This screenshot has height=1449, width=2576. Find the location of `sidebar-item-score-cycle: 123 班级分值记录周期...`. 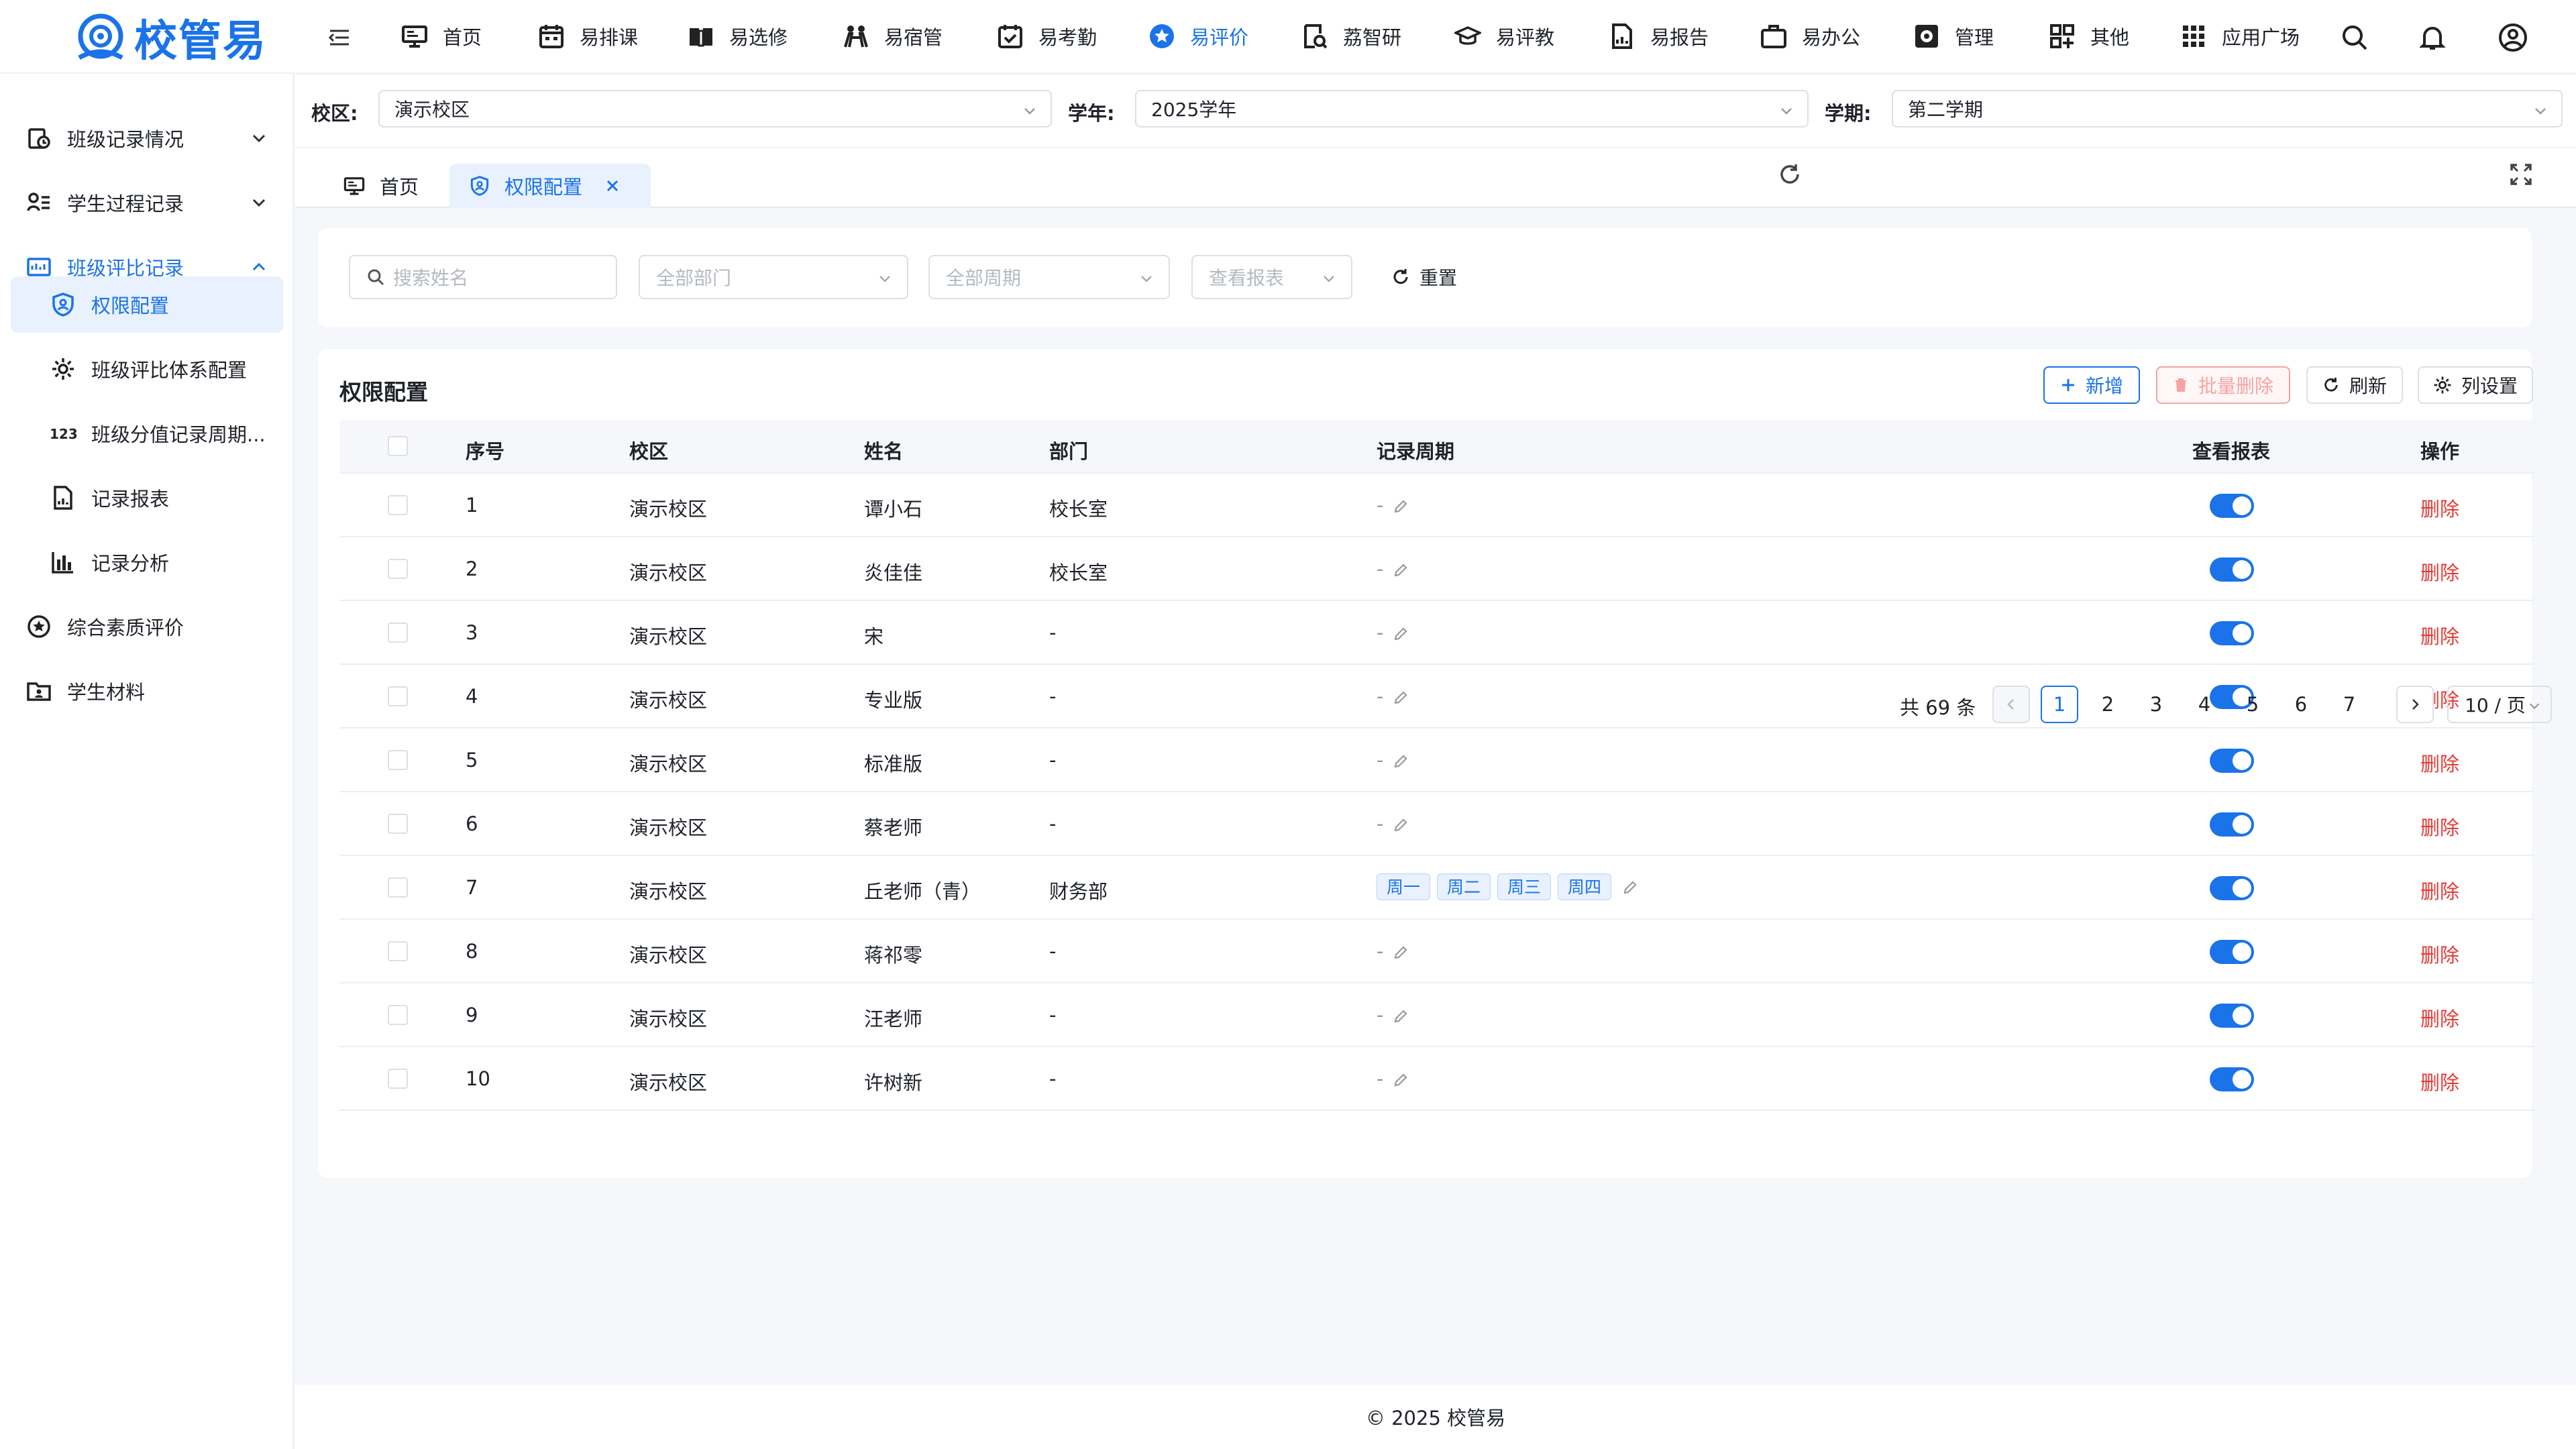

sidebar-item-score-cycle: 123 班级分值记录周期... is located at coordinates (147, 433).